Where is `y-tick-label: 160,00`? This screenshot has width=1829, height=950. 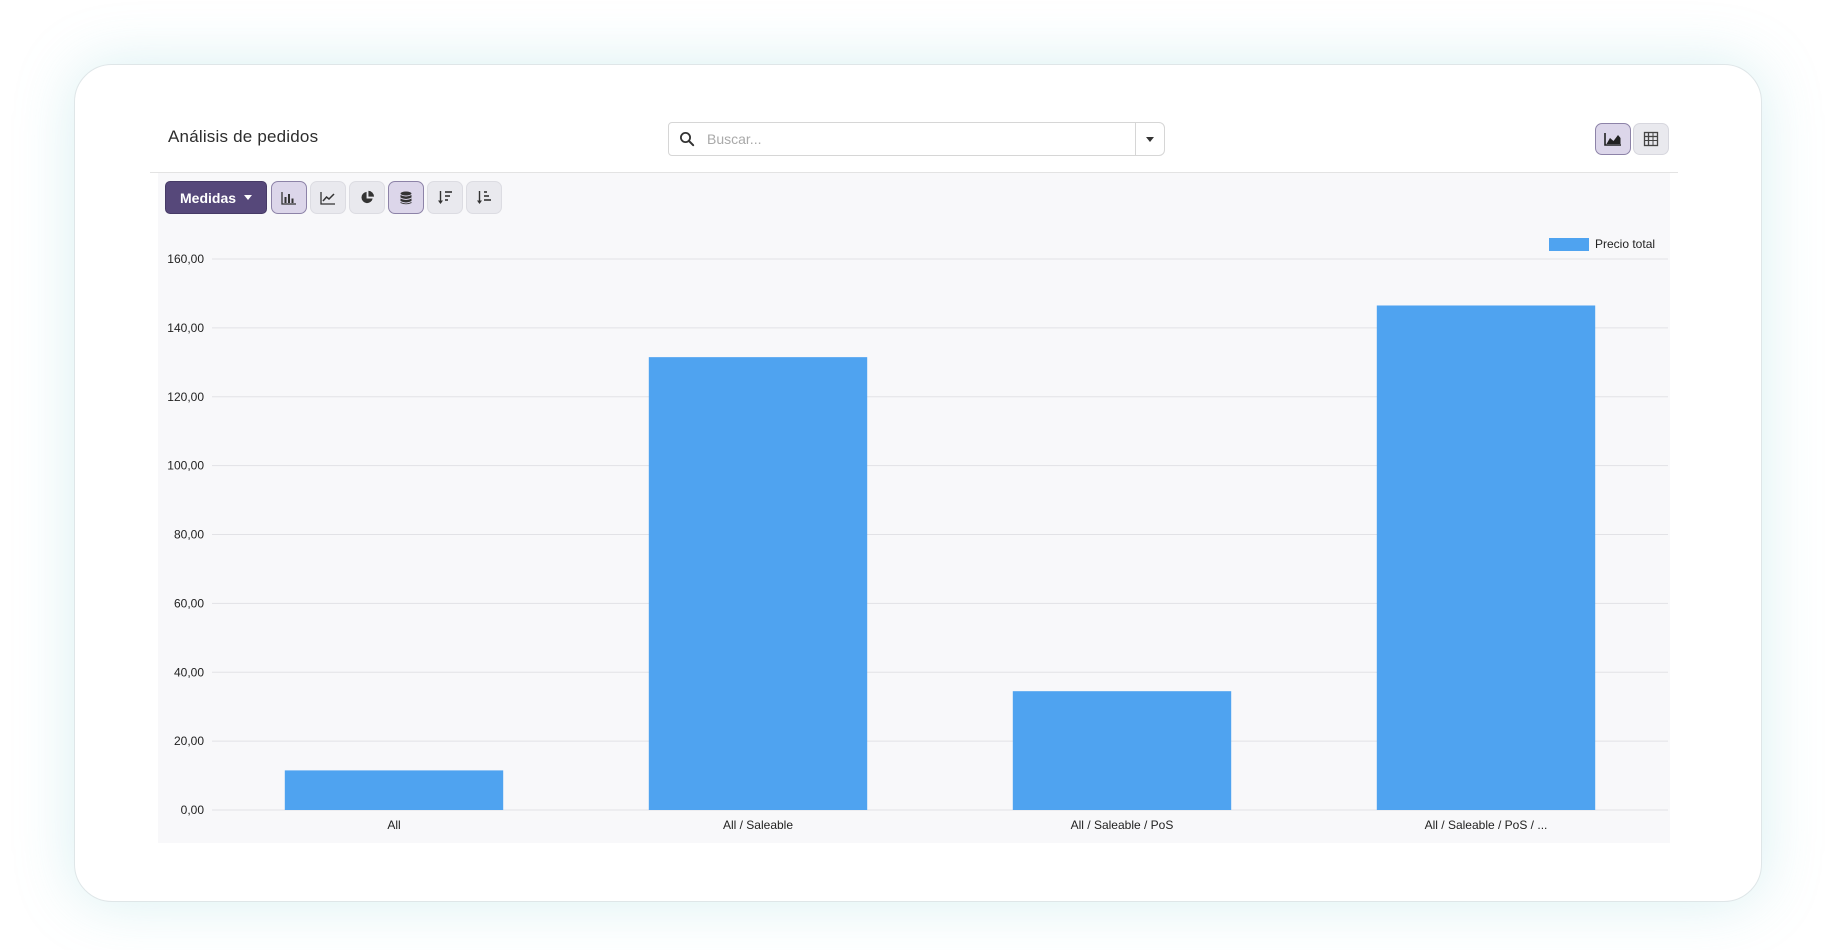 y-tick-label: 160,00 is located at coordinates (185, 259).